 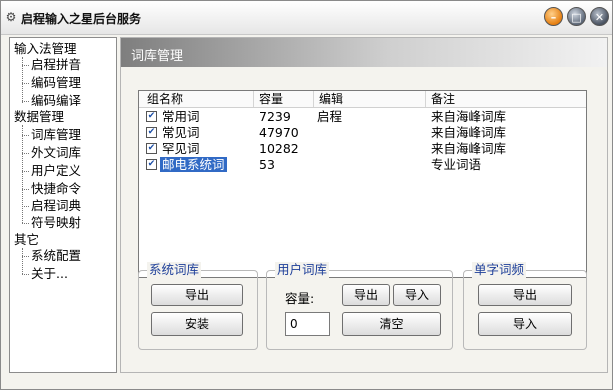 I want to click on user-lexicon-label: 用户词库, so click(x=302, y=270).